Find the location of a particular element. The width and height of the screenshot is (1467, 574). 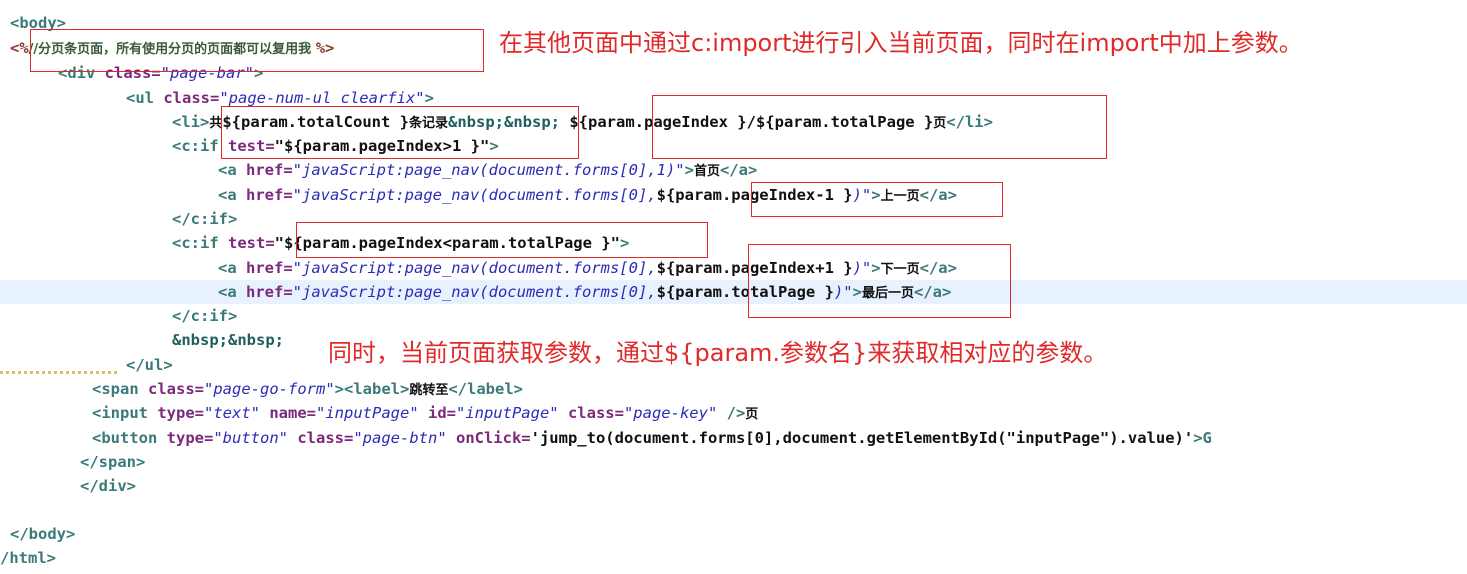

attr-value: "page-go-form" is located at coordinates (269, 389).